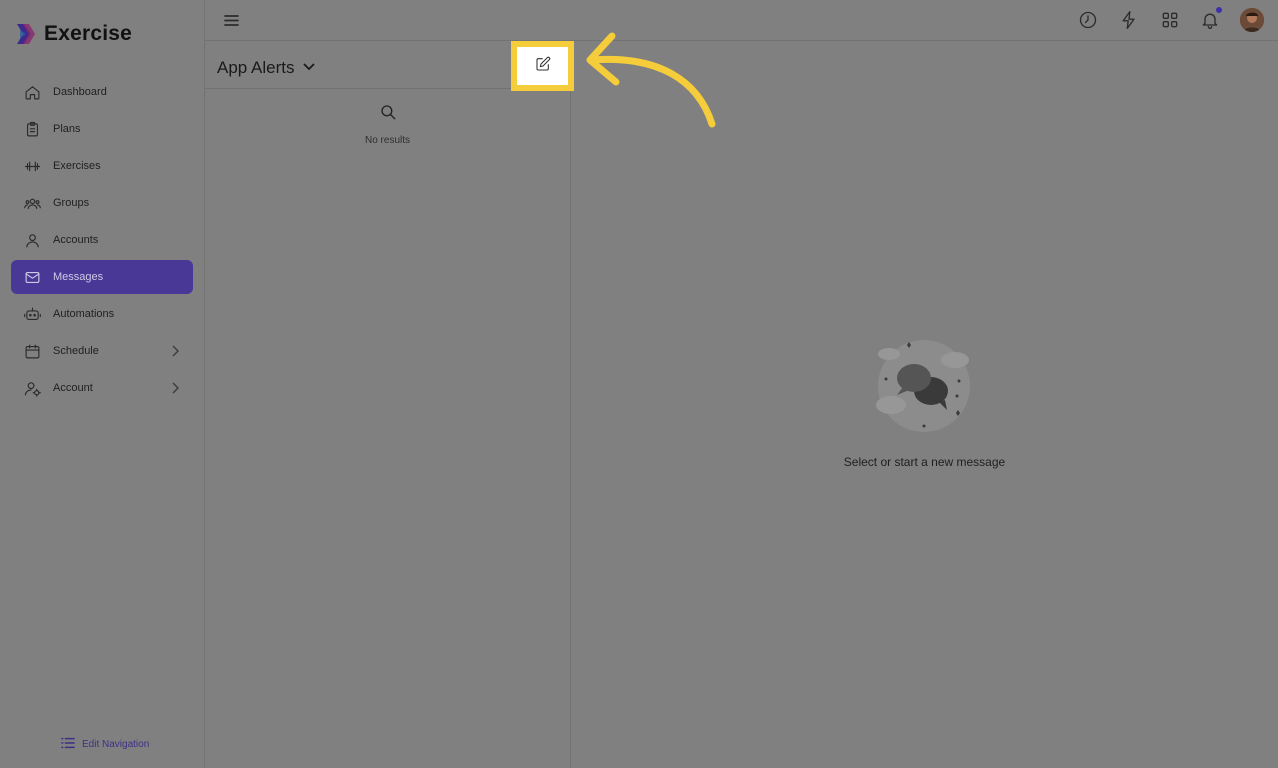  What do you see at coordinates (73, 388) in the screenshot?
I see `sidebar-item-label: Account` at bounding box center [73, 388].